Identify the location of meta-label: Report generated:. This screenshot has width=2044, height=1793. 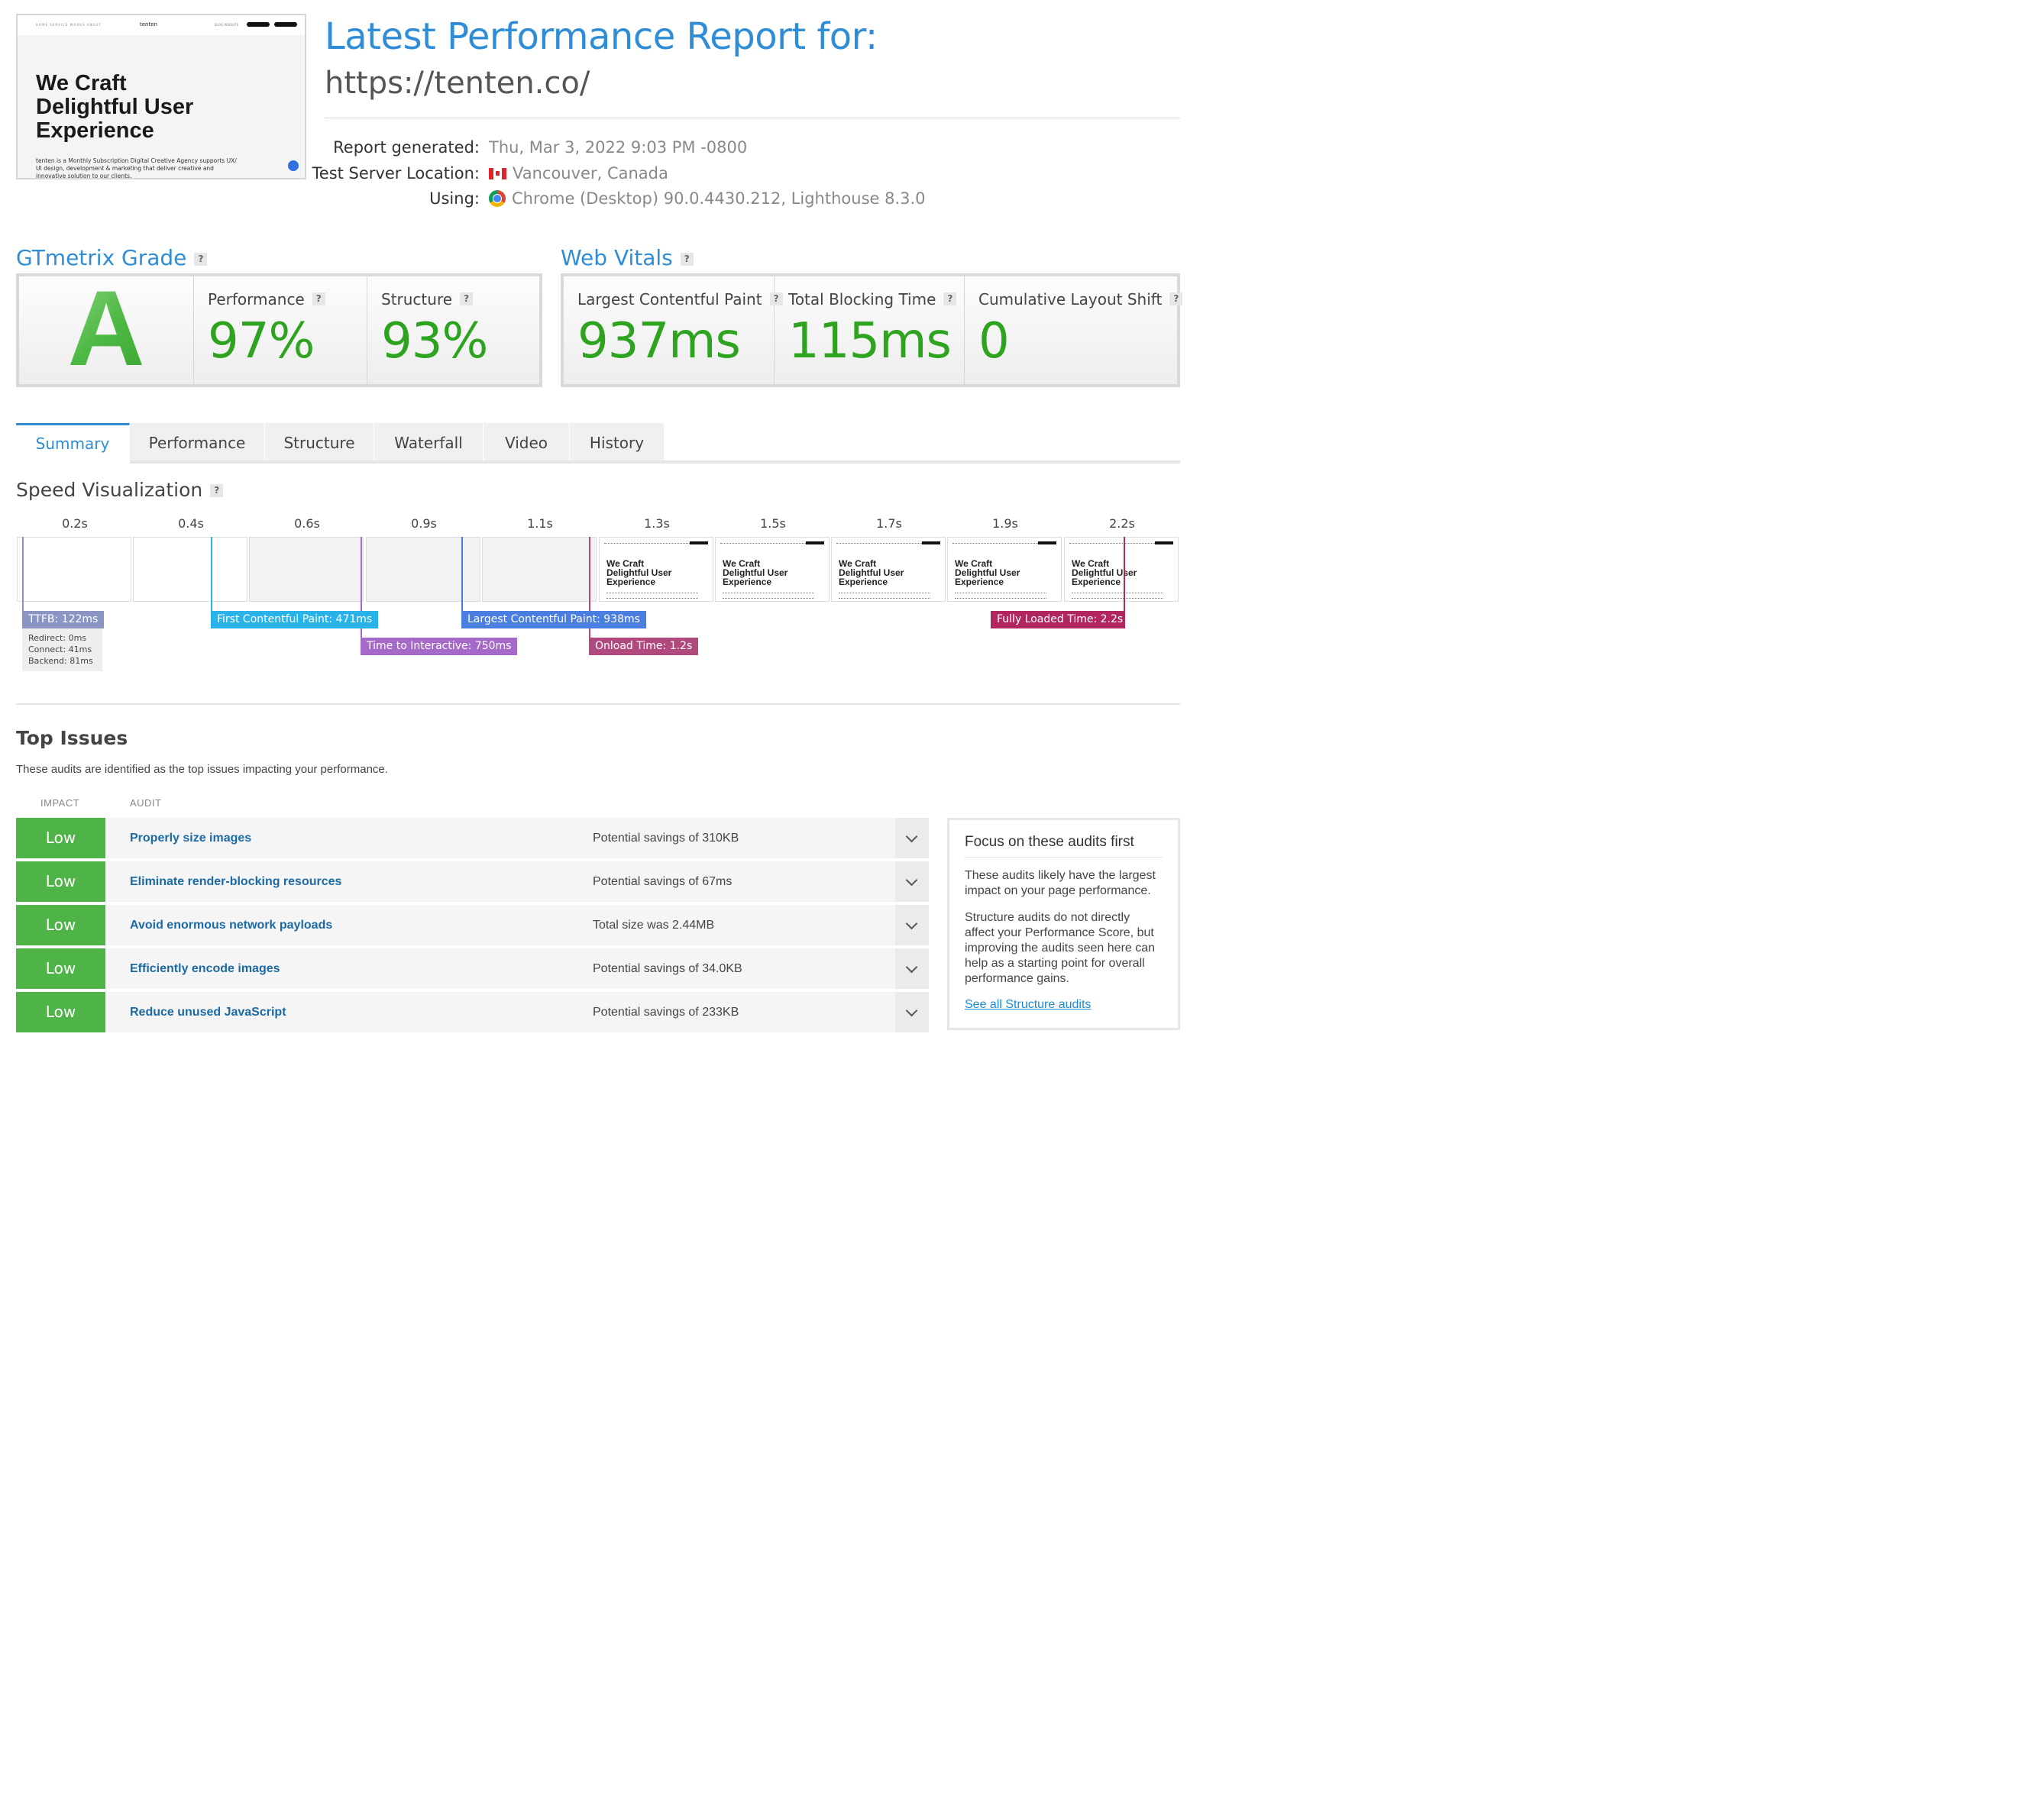
(407, 147).